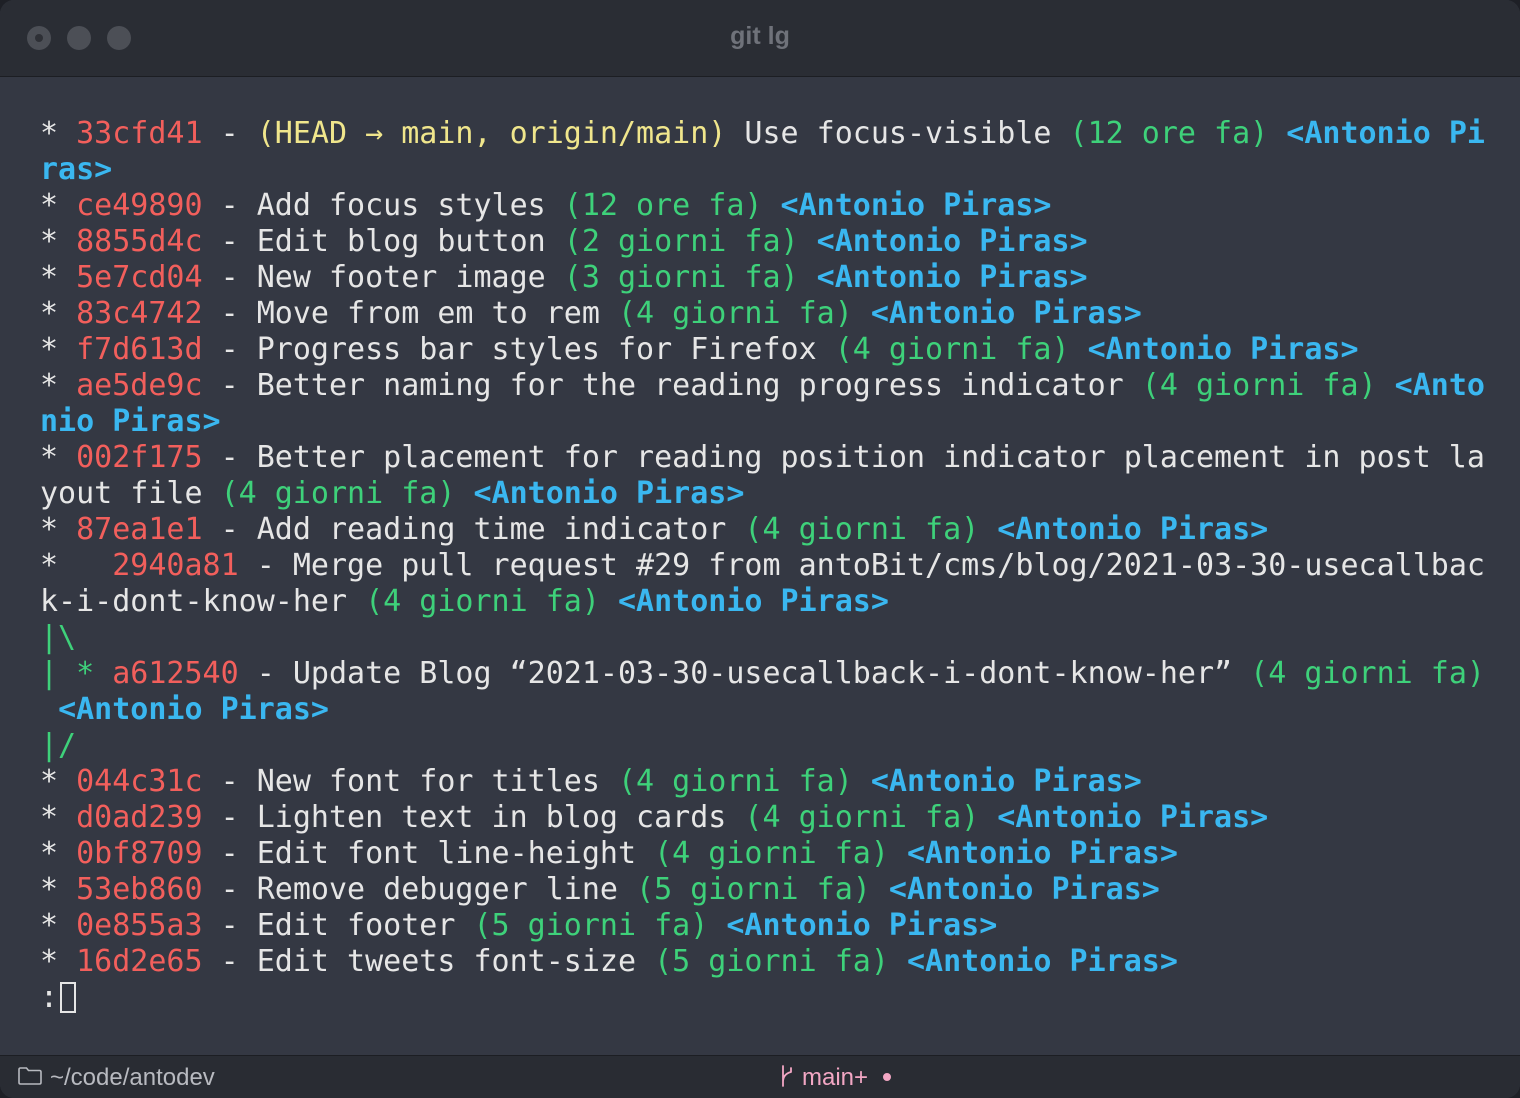 The width and height of the screenshot is (1520, 1098). What do you see at coordinates (139, 205) in the screenshot?
I see `commit-hash: ce49890` at bounding box center [139, 205].